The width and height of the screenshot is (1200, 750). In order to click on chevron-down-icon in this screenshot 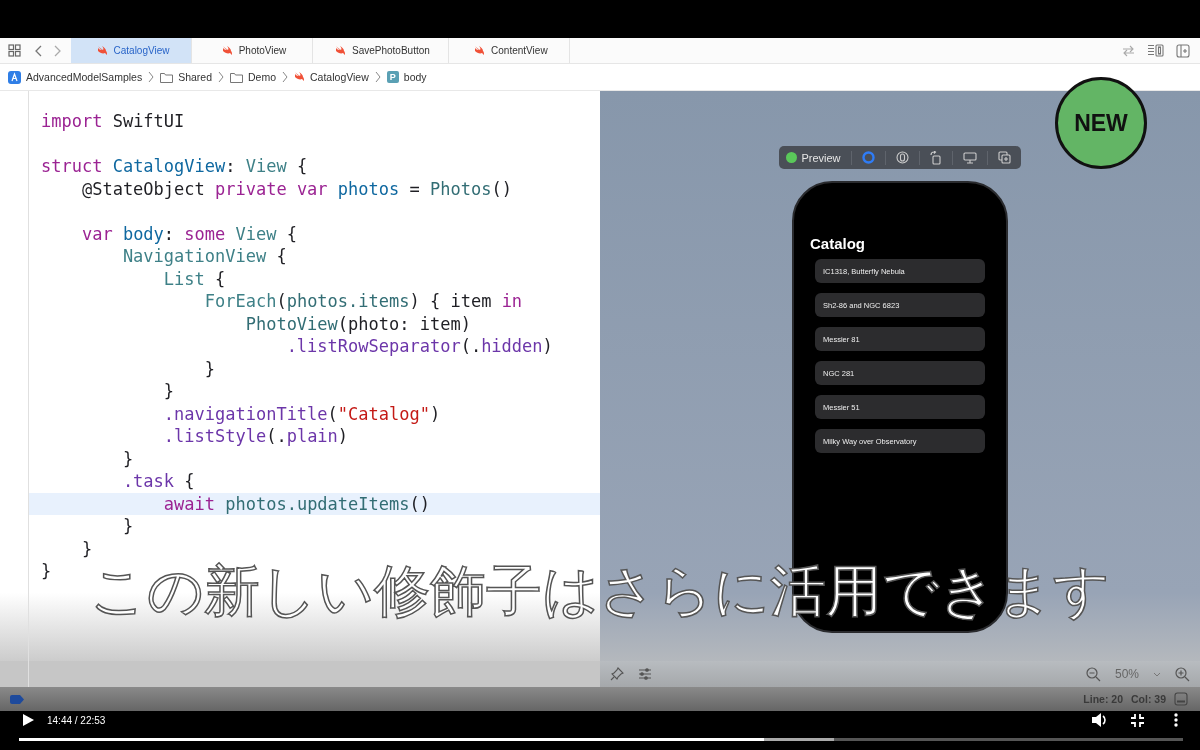, I will do `click(1157, 674)`.